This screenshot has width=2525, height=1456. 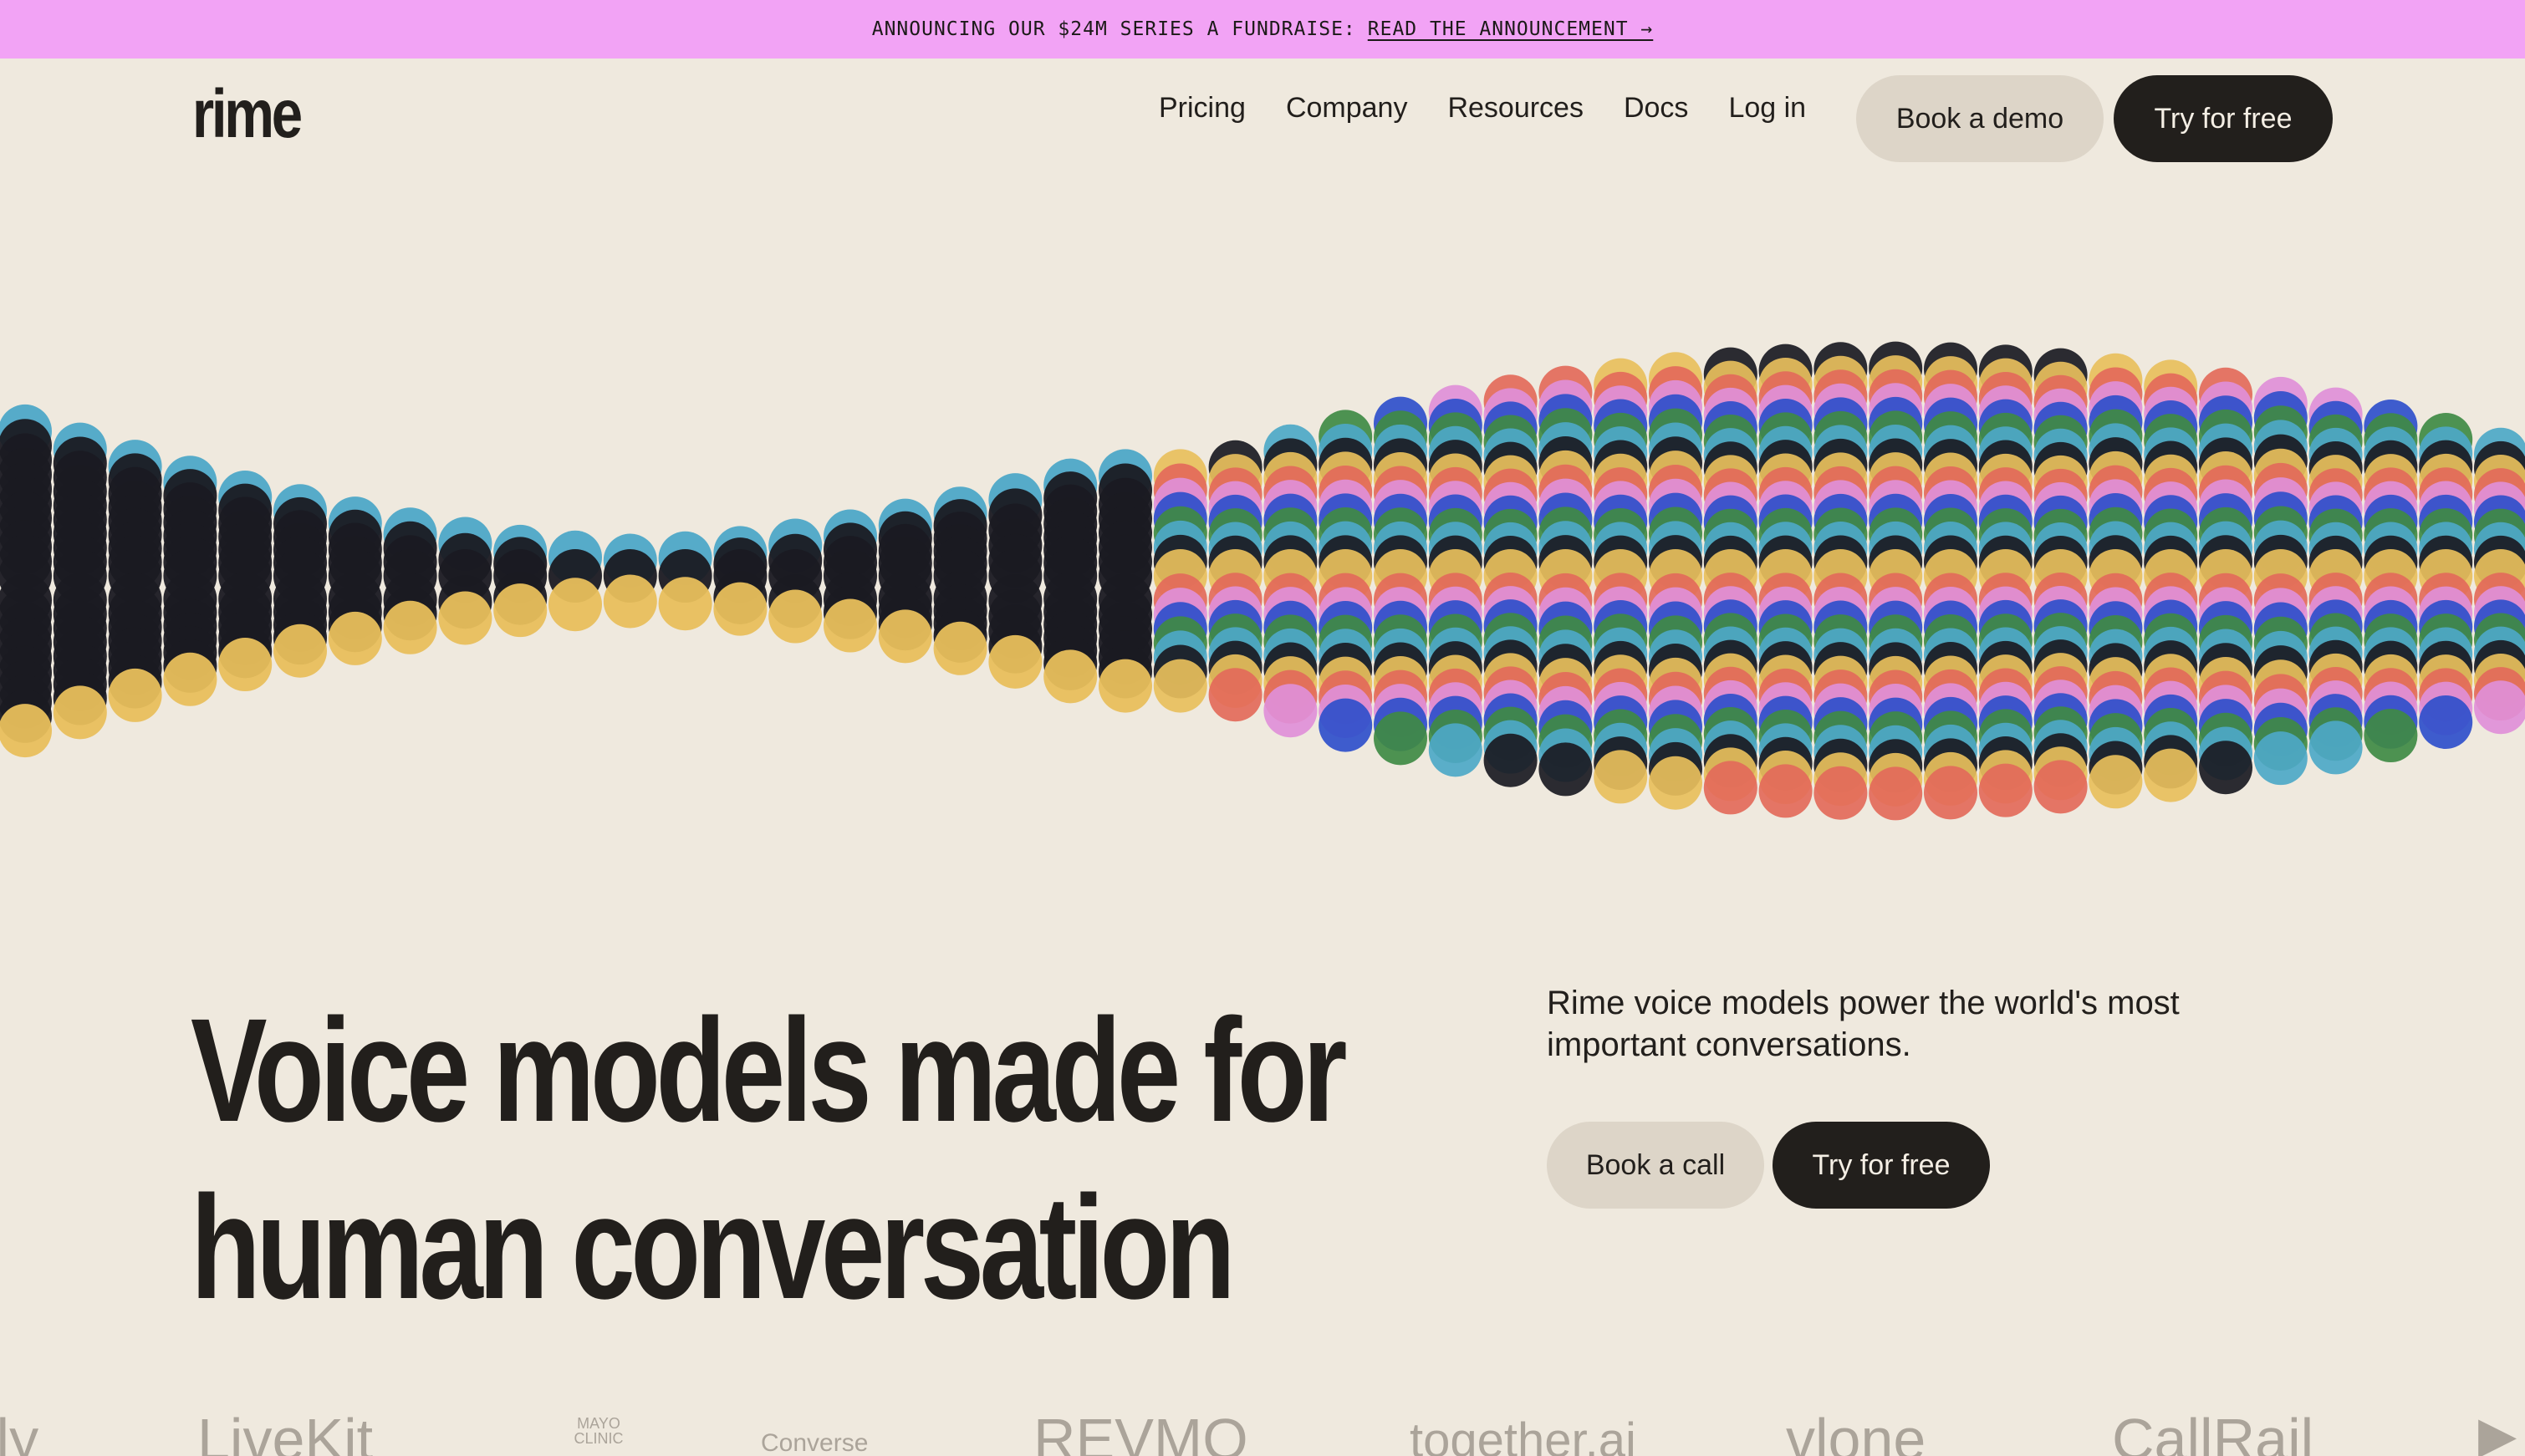 What do you see at coordinates (713, 1248) in the screenshot?
I see `headline-line-2: human conversation` at bounding box center [713, 1248].